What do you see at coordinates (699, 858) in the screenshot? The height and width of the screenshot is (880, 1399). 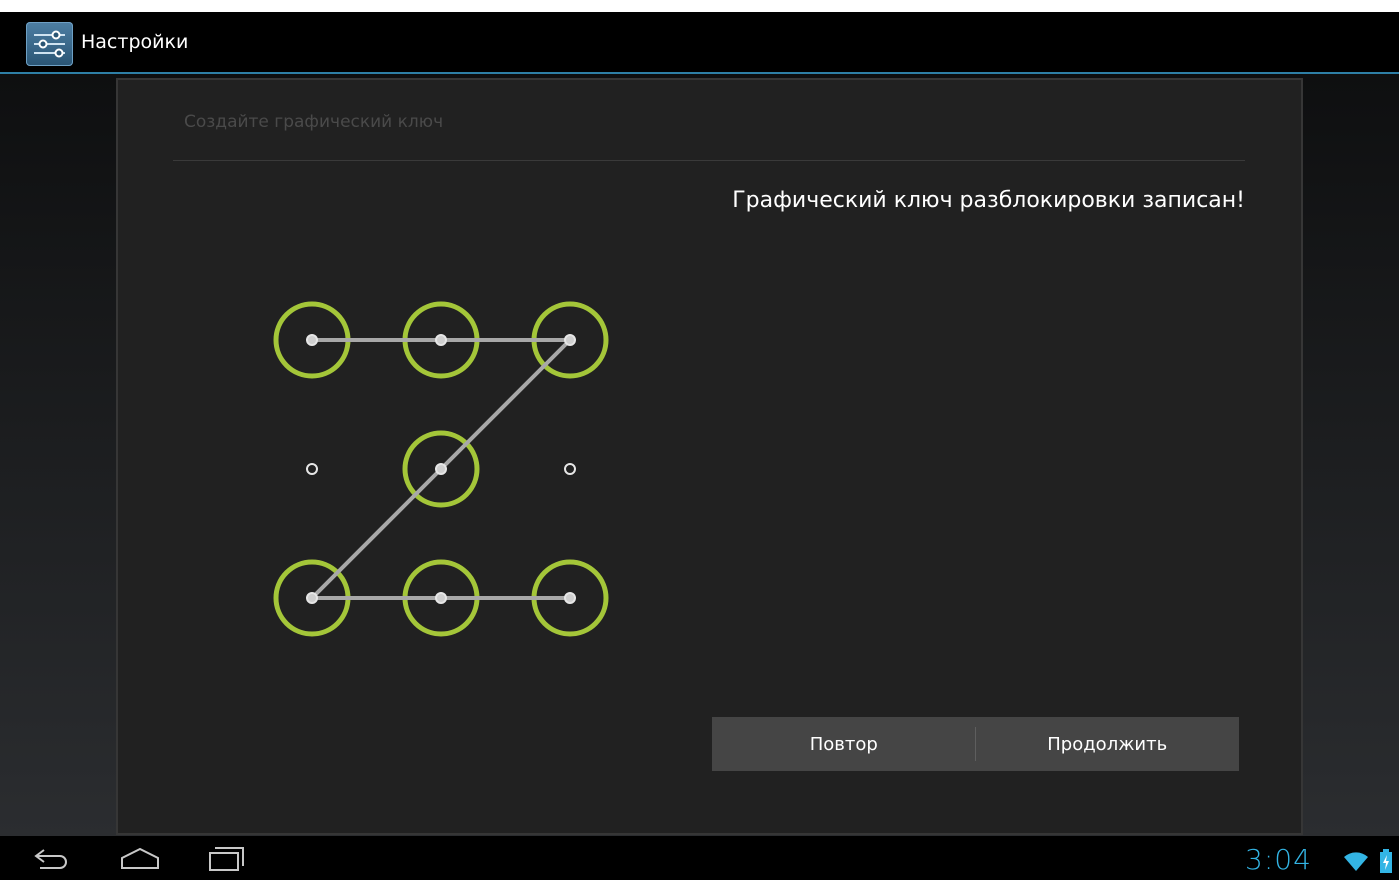 I see `navigation-bar` at bounding box center [699, 858].